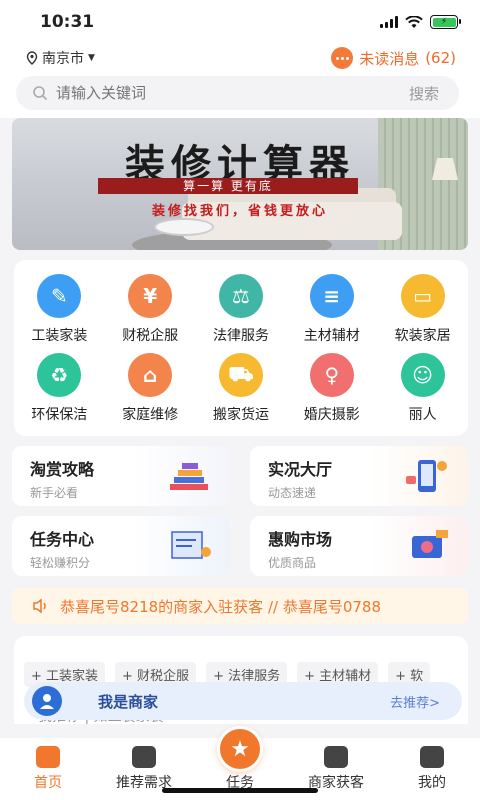 This screenshot has width=480, height=800. Describe the element at coordinates (59, 296) in the screenshot. I see `paint-brush-icon: ✎` at that location.